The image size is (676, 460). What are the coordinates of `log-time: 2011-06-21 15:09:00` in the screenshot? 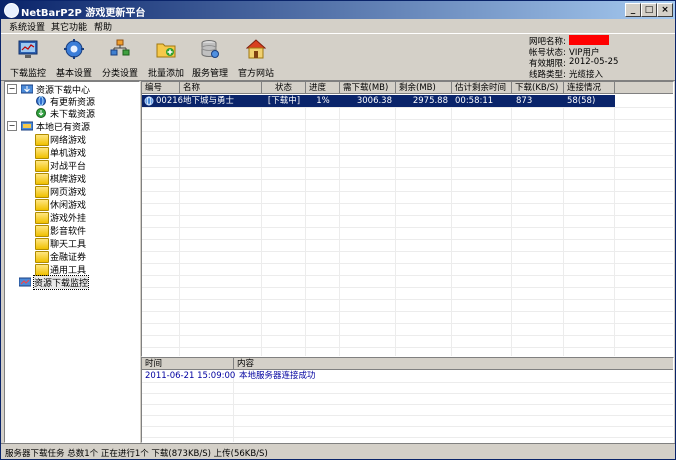 It's located at (190, 376).